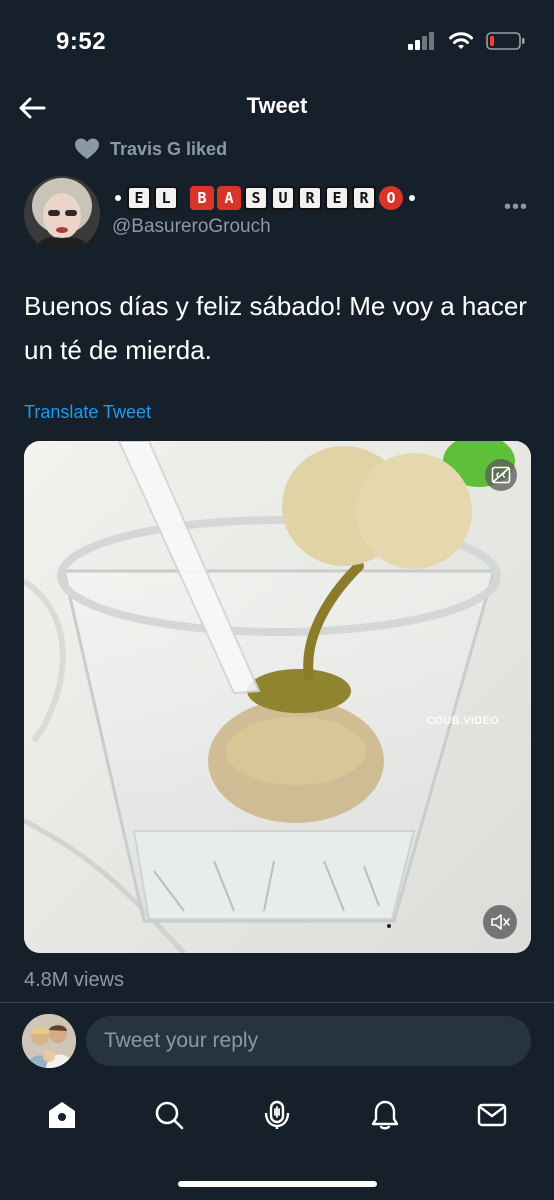 This screenshot has width=554, height=1200. I want to click on reply-input: Tweet your reply, so click(308, 1041).